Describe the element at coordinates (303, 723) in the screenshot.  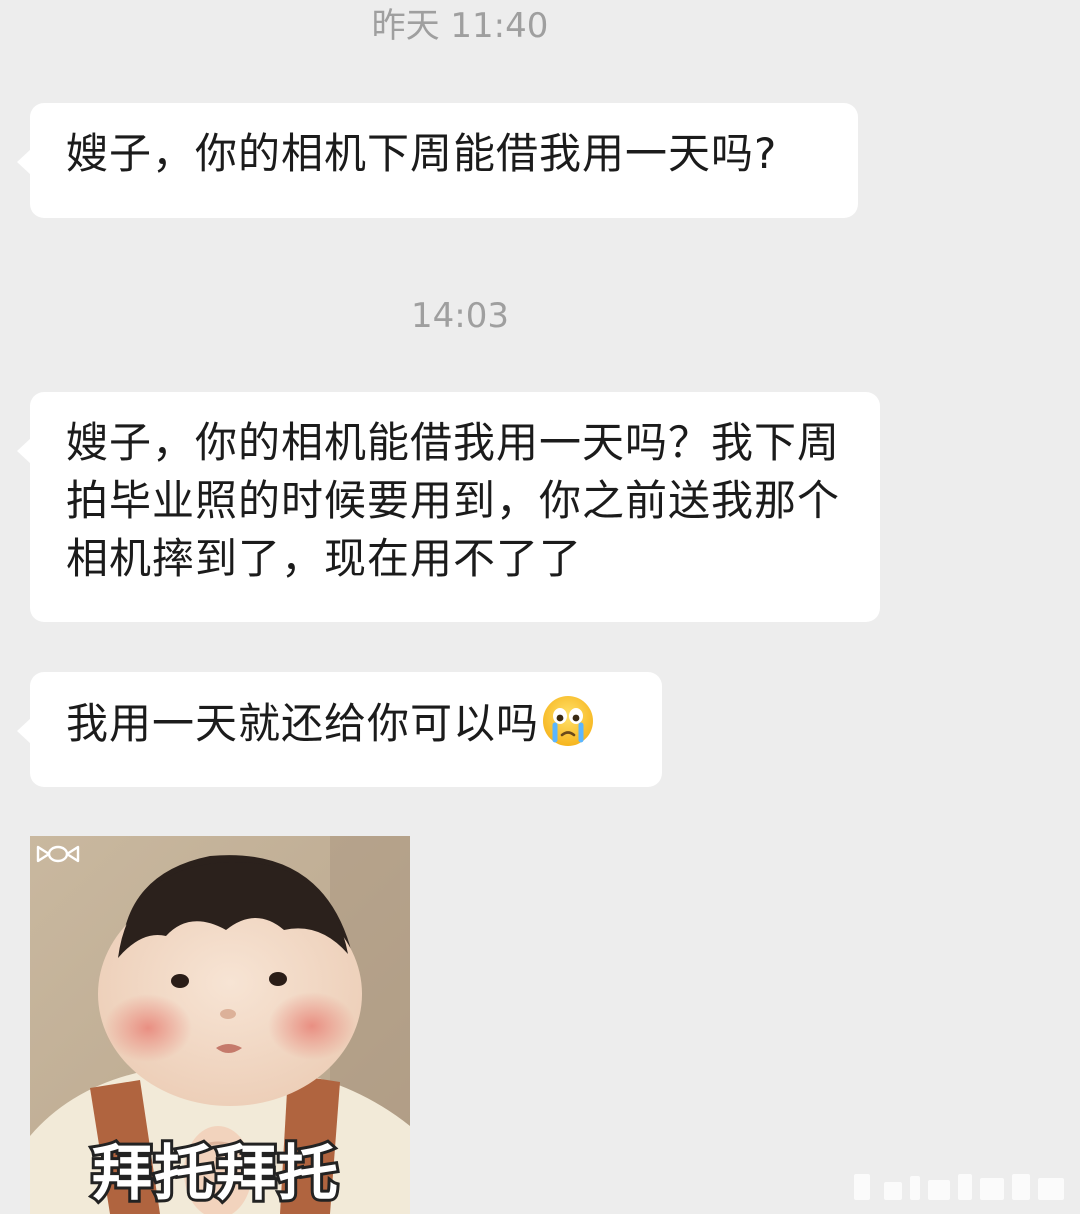
I see `message-text: 我用一天就还给你可以吗` at that location.